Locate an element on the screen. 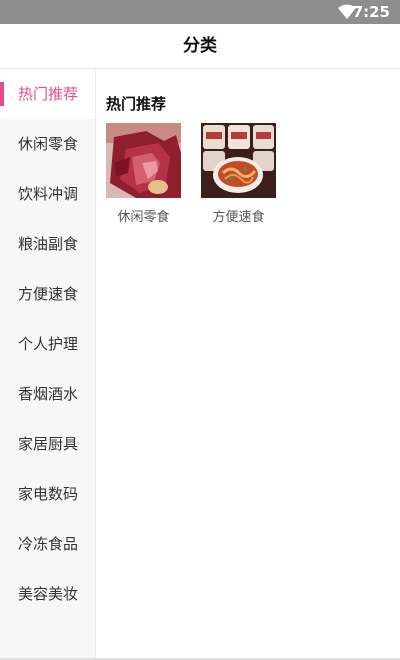 The width and height of the screenshot is (400, 660). sidebar-item-label: 热门推荐 is located at coordinates (48, 94).